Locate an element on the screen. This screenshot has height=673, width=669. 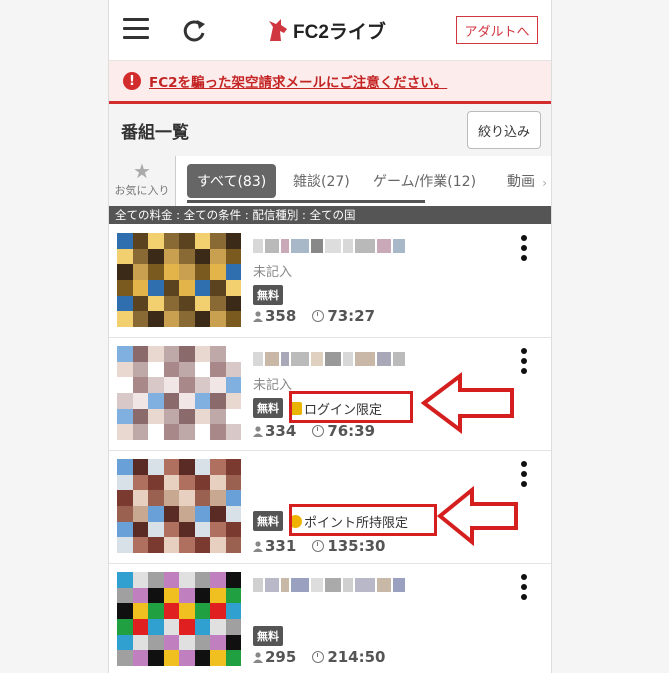
favorites-label: お気に入り is located at coordinates (142, 190).